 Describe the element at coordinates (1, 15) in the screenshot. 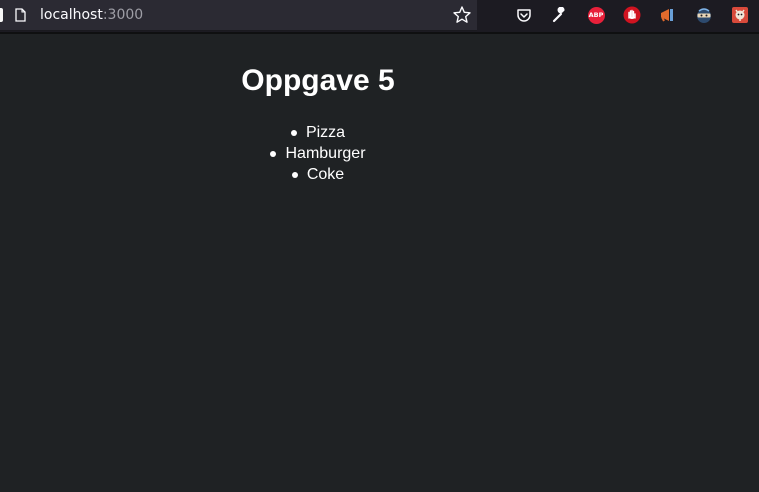

I see `urlbar-edge` at that location.